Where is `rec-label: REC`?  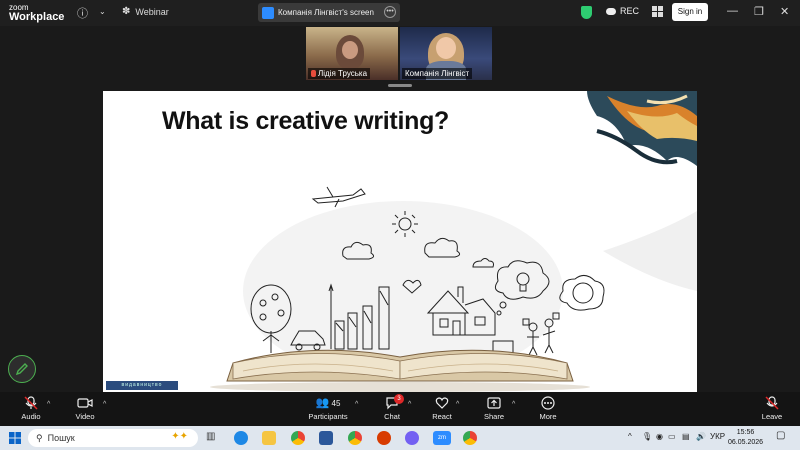 rec-label: REC is located at coordinates (630, 11).